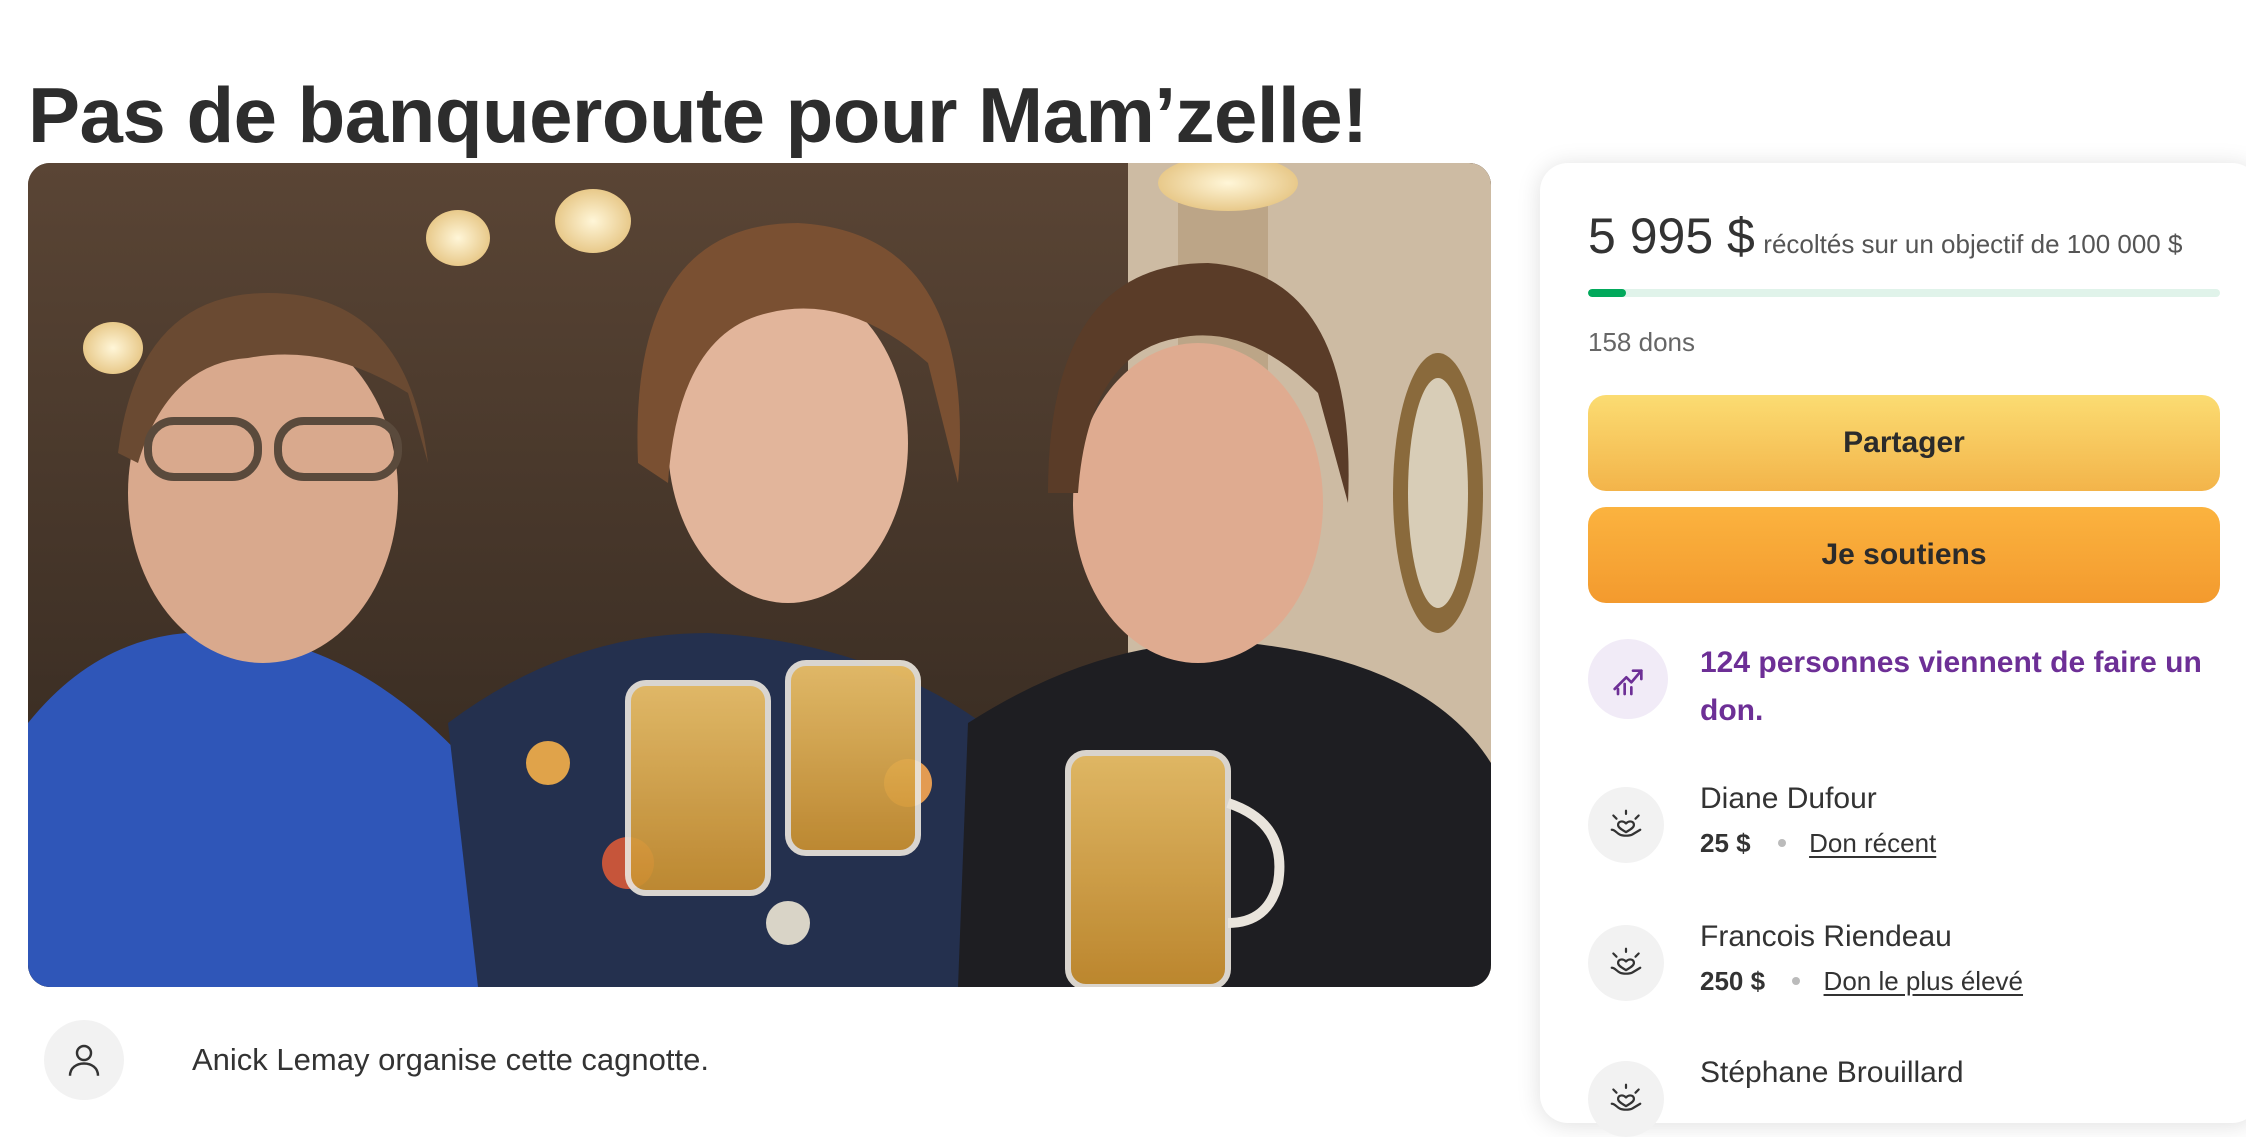 This screenshot has height=1137, width=2246. I want to click on organizer-row: Anick Lemay organise cette cagnotte., so click(376, 1060).